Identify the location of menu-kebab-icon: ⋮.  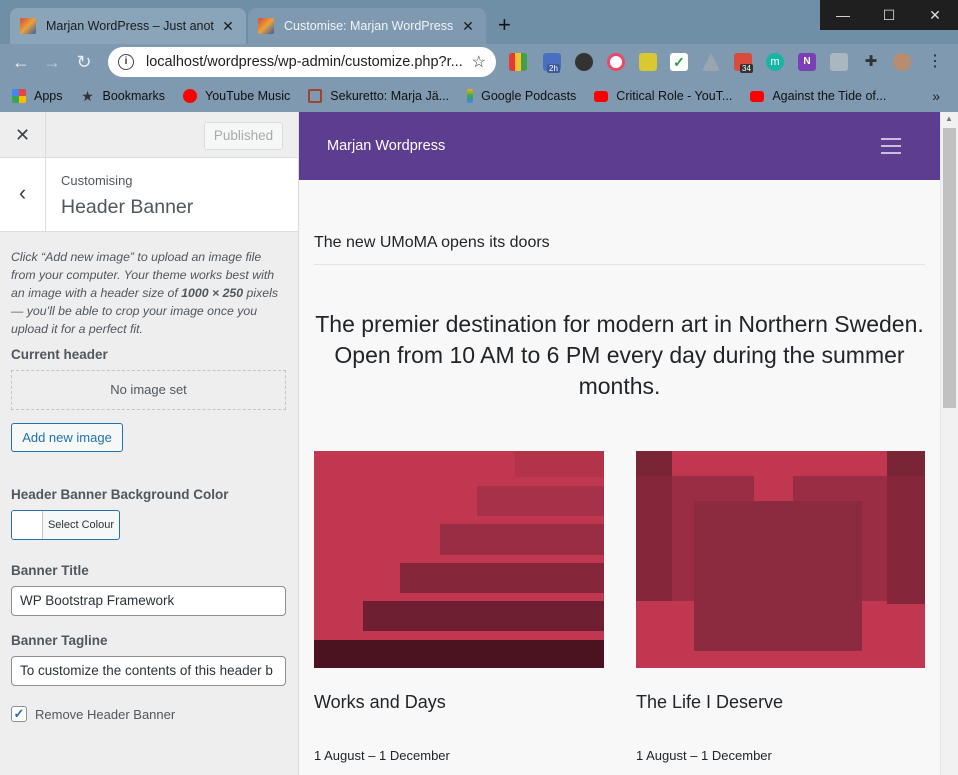
(935, 62).